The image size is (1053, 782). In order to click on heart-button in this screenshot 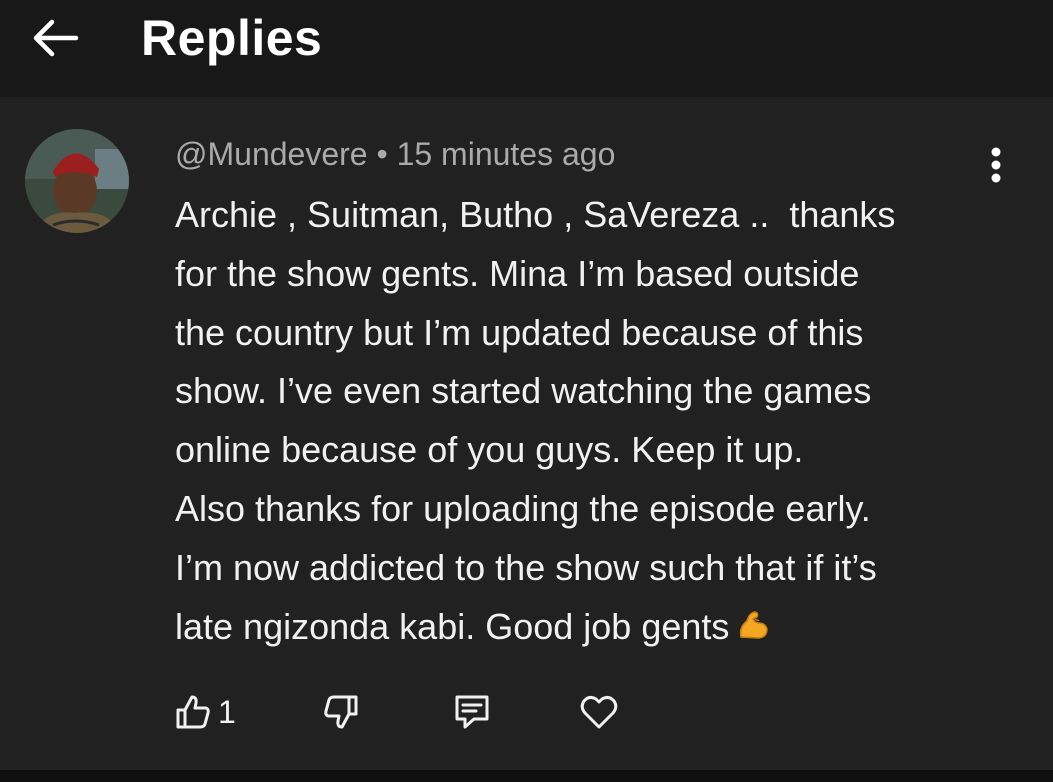, I will do `click(599, 712)`.